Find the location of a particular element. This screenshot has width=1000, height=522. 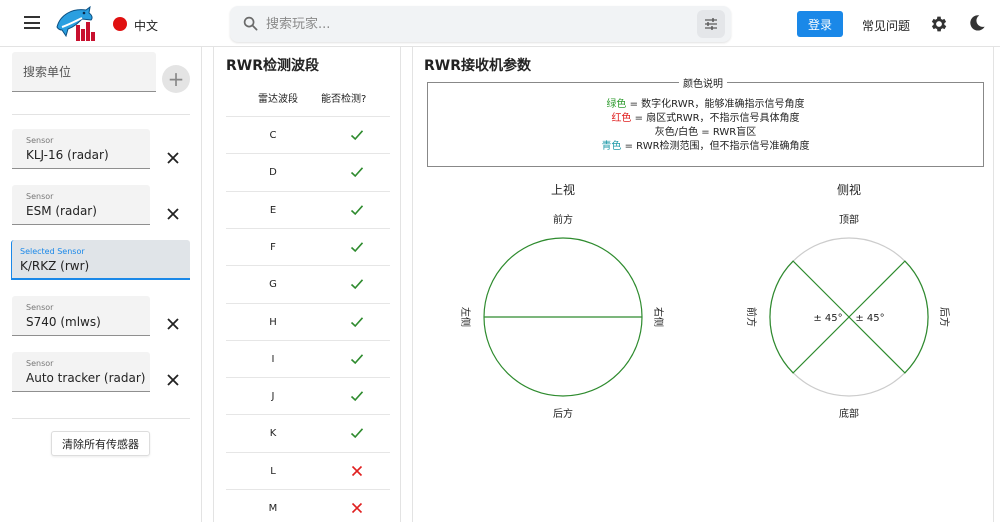

top-view-front-label: 前方 is located at coordinates (563, 219).